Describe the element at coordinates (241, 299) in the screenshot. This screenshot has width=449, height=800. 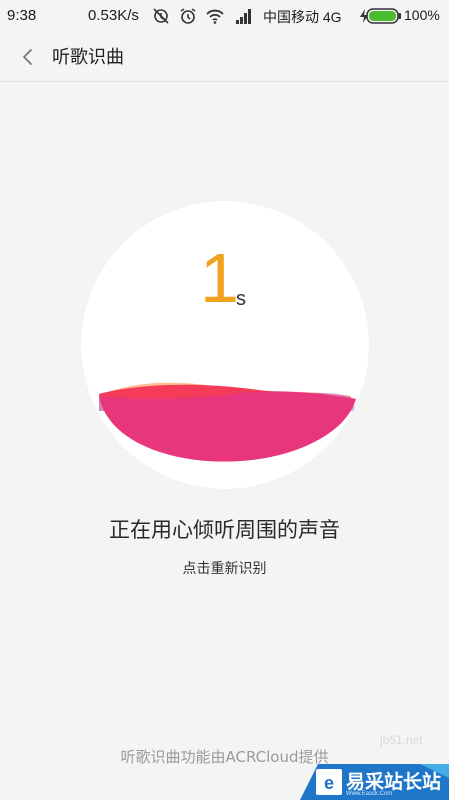
I see `countdown-unit: s` at that location.